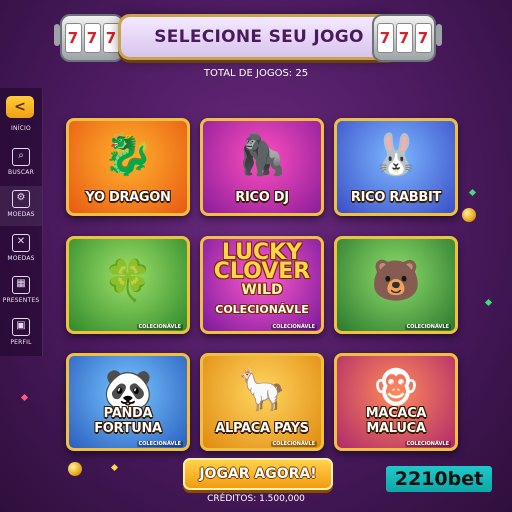  I want to click on bear-icon: 🐻, so click(396, 281).